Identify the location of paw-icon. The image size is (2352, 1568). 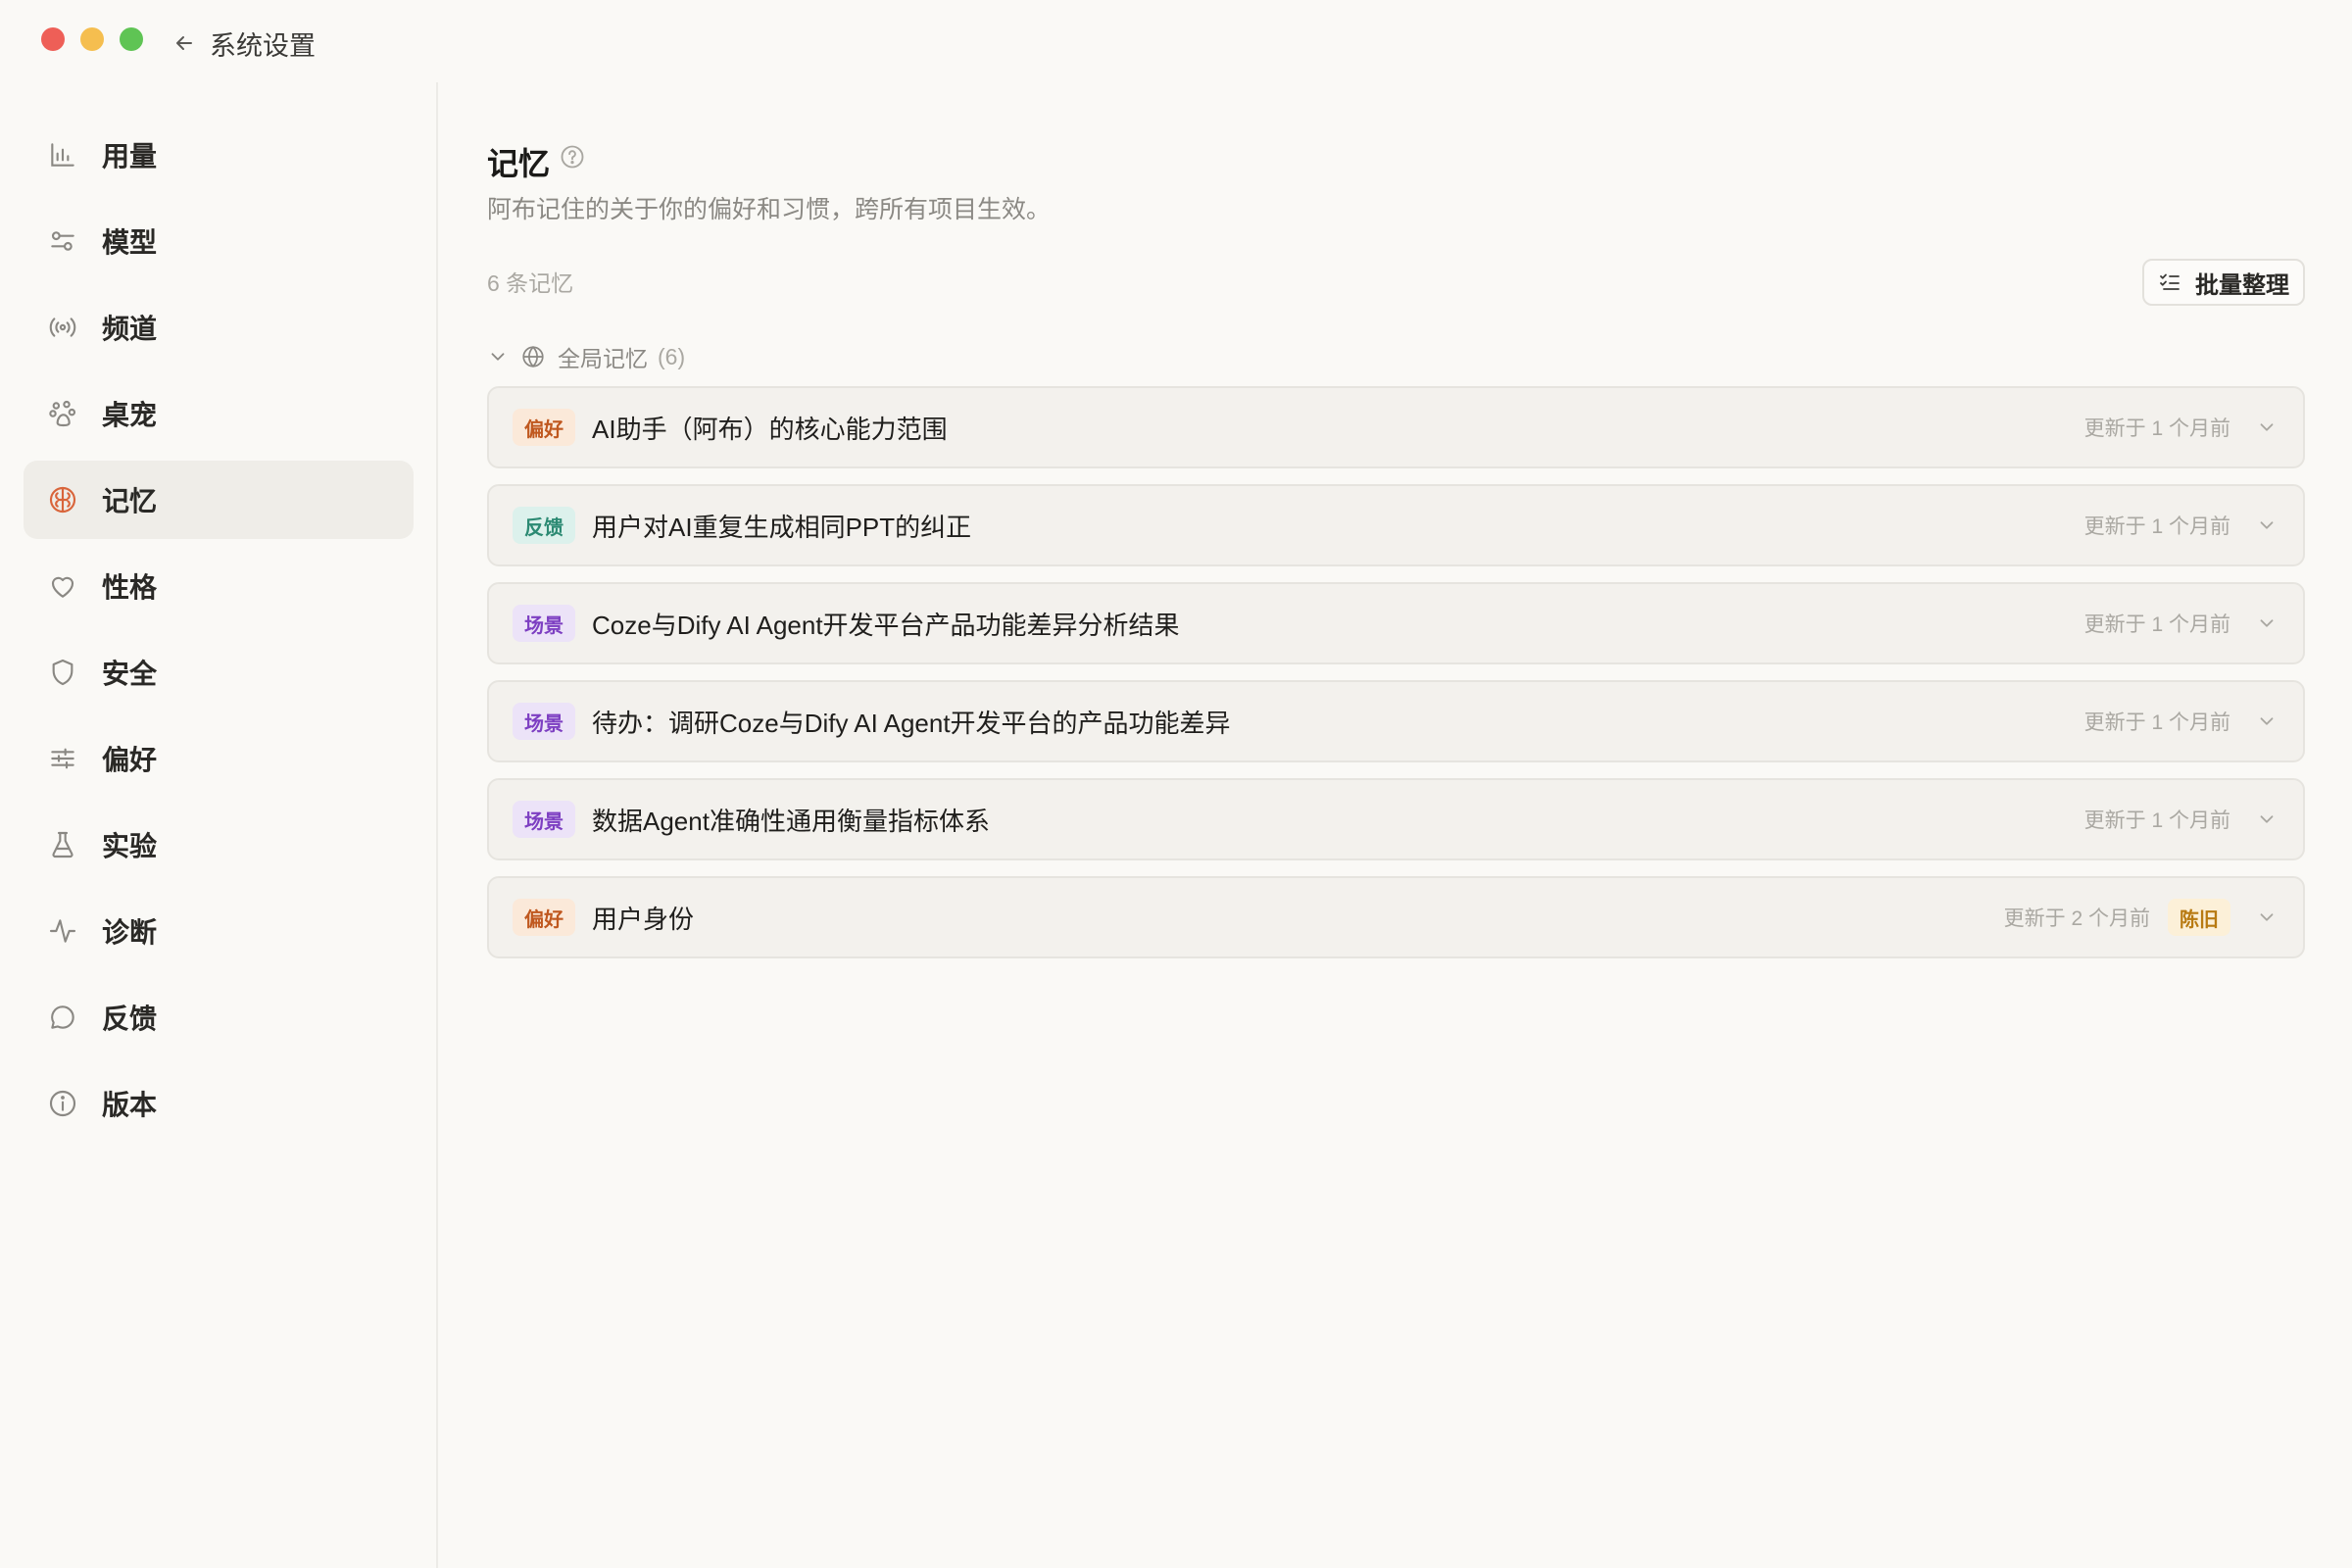
(62, 413).